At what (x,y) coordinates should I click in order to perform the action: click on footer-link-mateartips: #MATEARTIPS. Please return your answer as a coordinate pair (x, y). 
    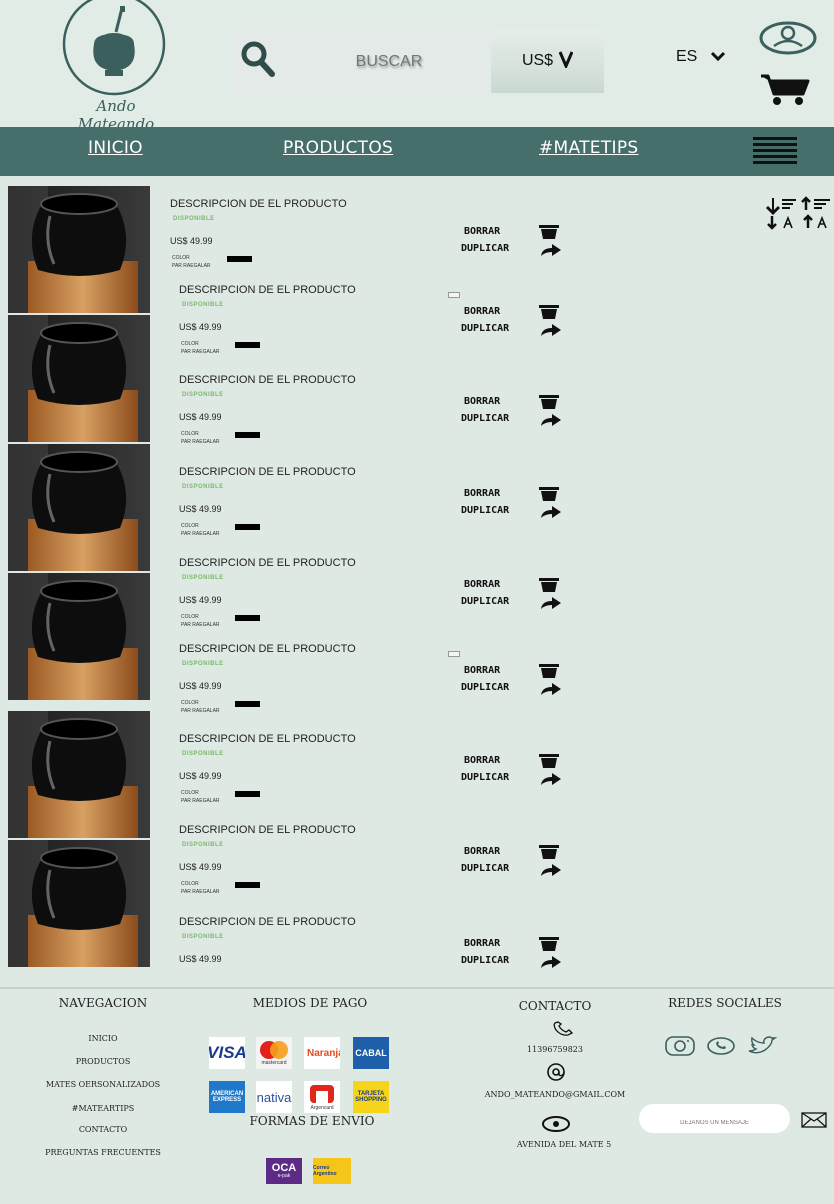
    Looking at the image, I should click on (103, 1108).